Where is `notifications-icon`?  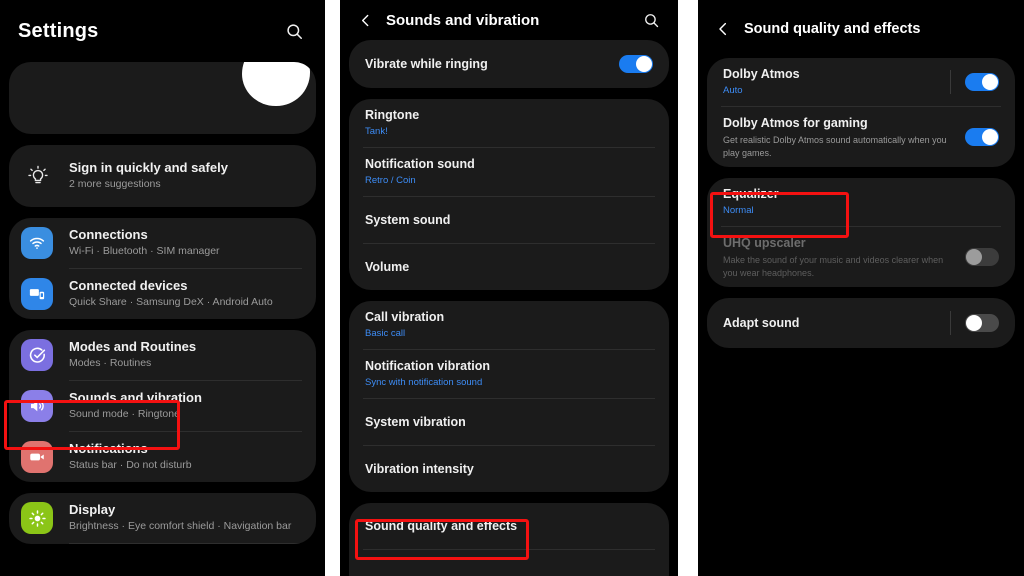
notifications-icon is located at coordinates (37, 457).